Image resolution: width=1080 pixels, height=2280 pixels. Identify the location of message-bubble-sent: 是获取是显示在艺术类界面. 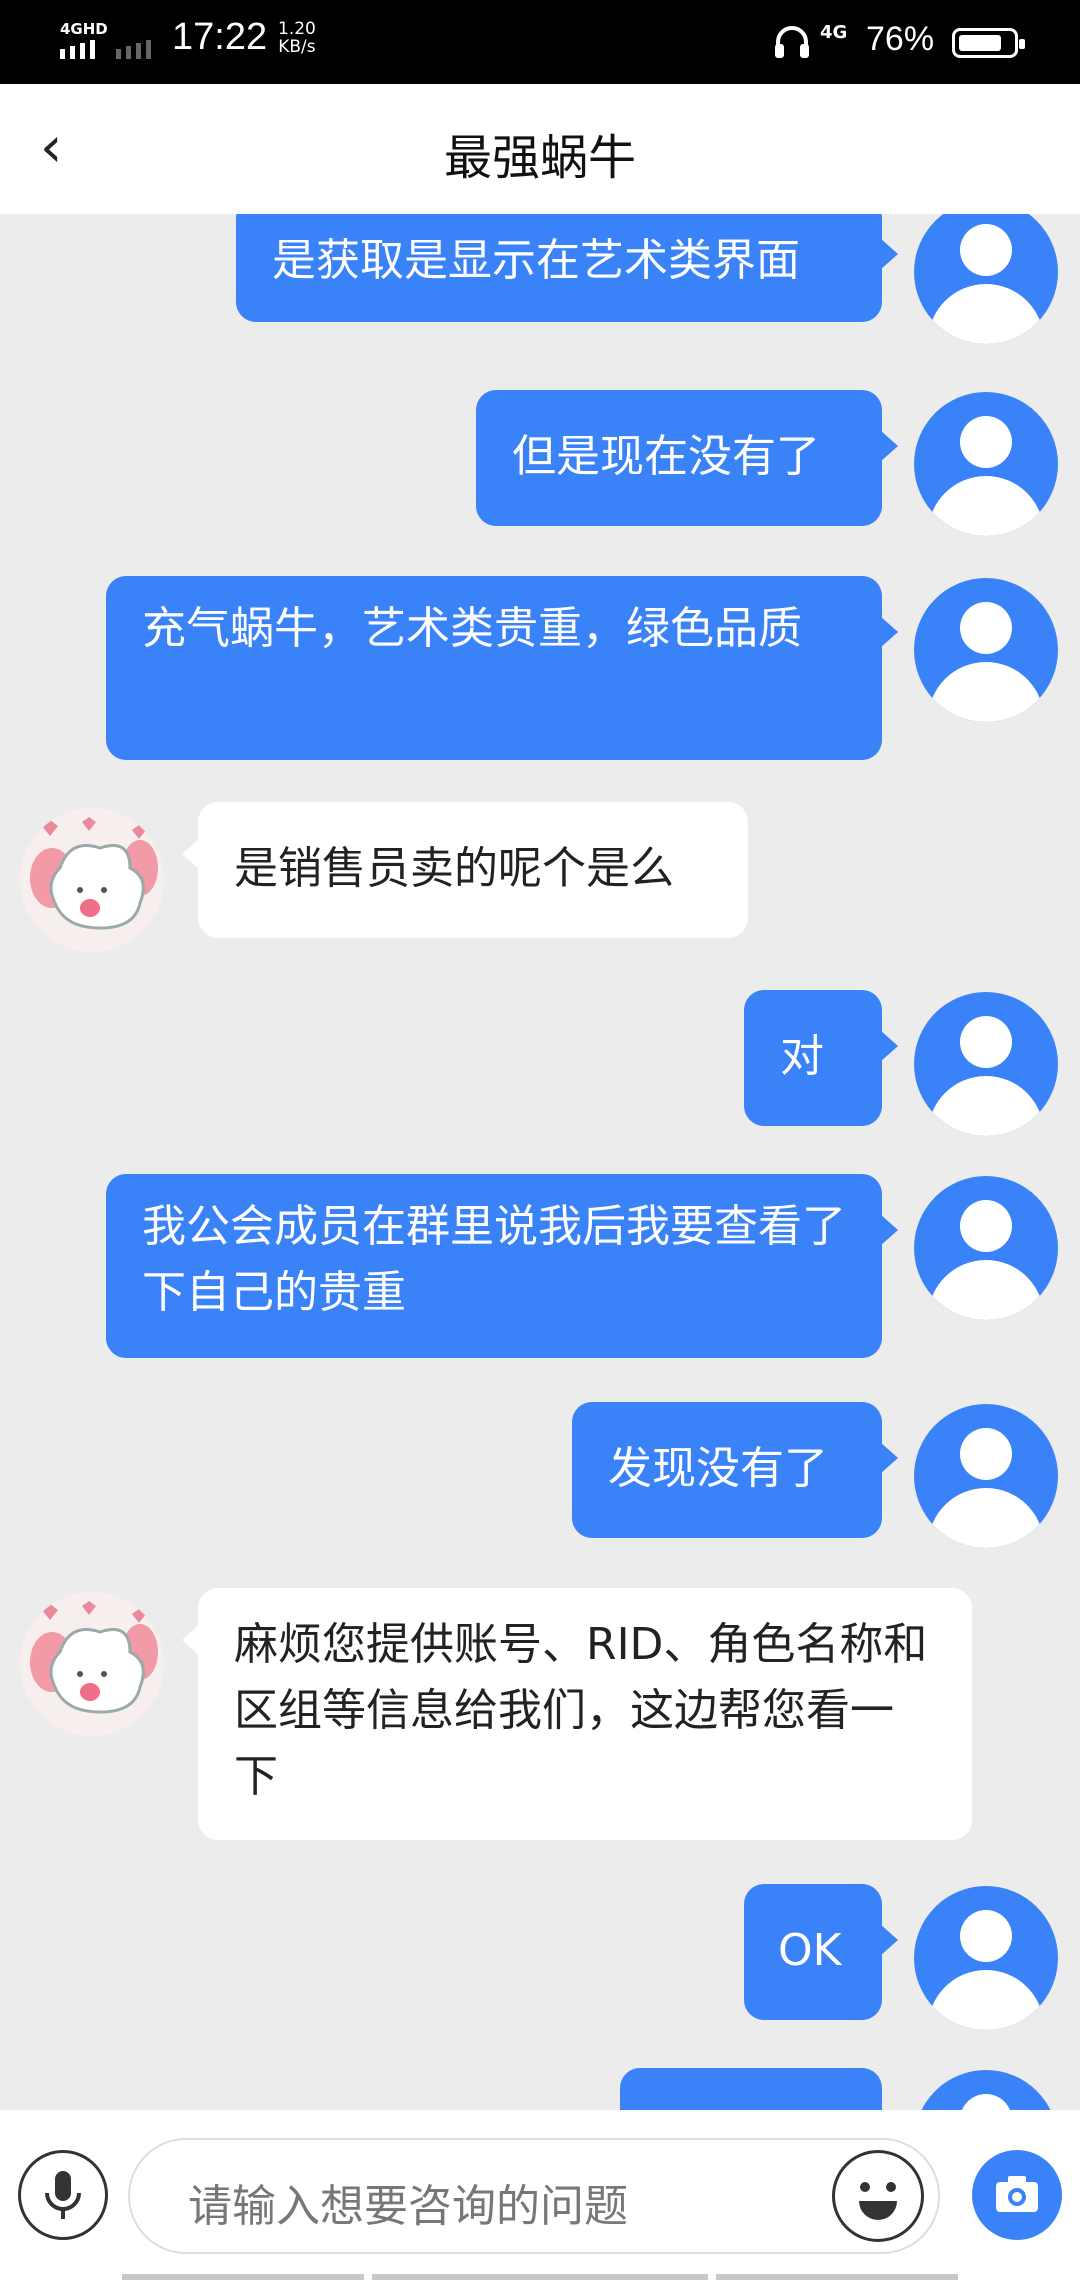
(567, 268).